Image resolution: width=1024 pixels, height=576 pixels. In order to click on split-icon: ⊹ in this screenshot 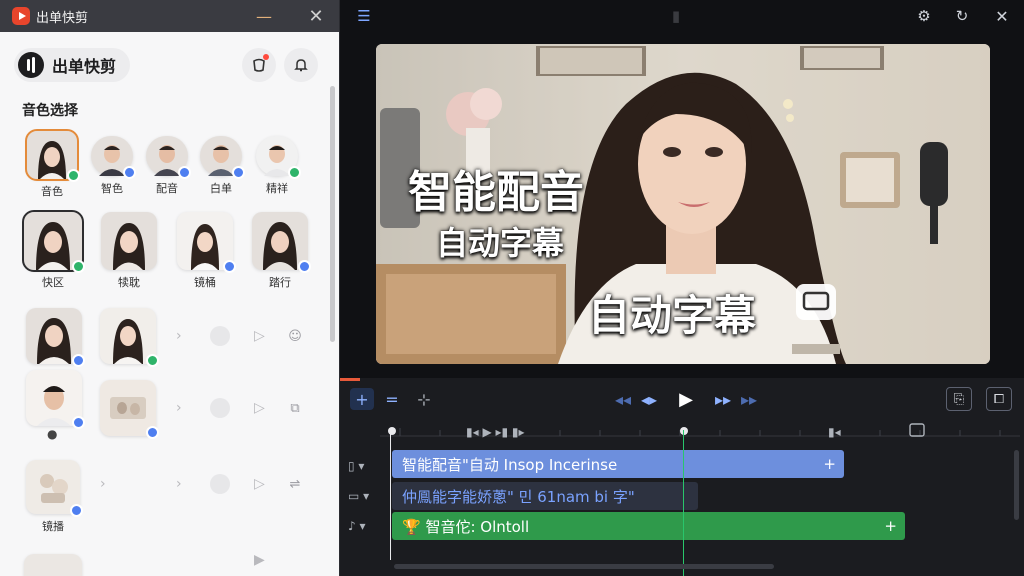, I will do `click(424, 399)`.